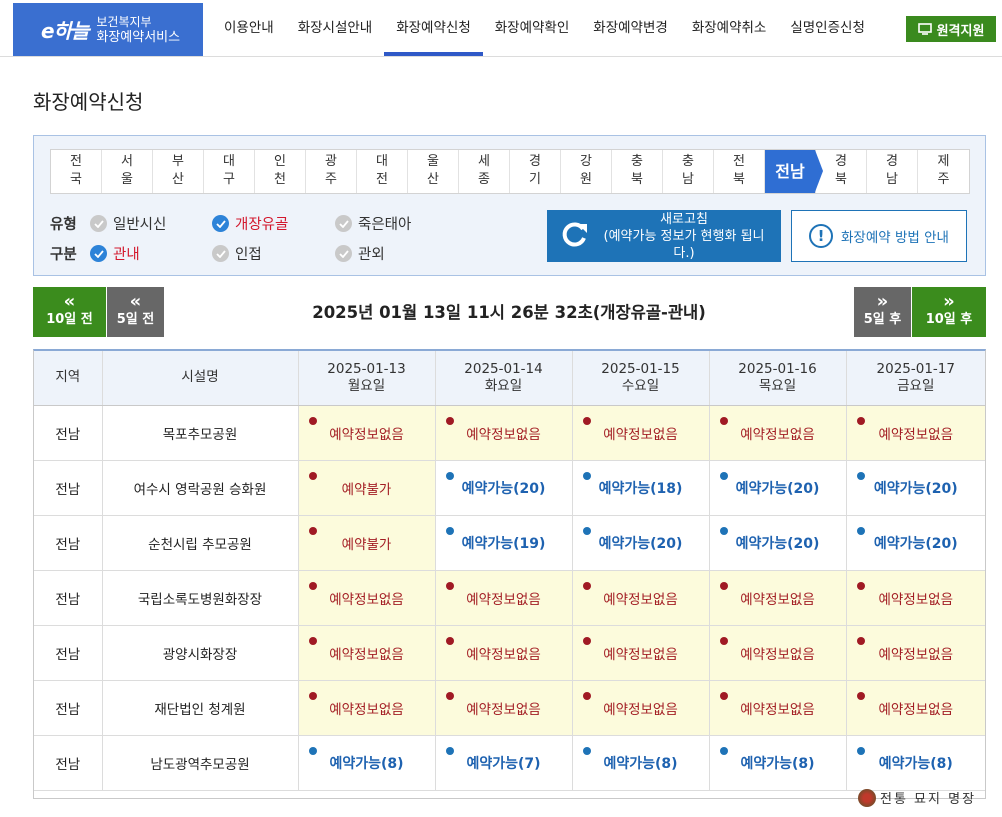 Image resolution: width=1002 pixels, height=817 pixels. What do you see at coordinates (229, 171) in the screenshot?
I see `region-tab: 대구` at bounding box center [229, 171].